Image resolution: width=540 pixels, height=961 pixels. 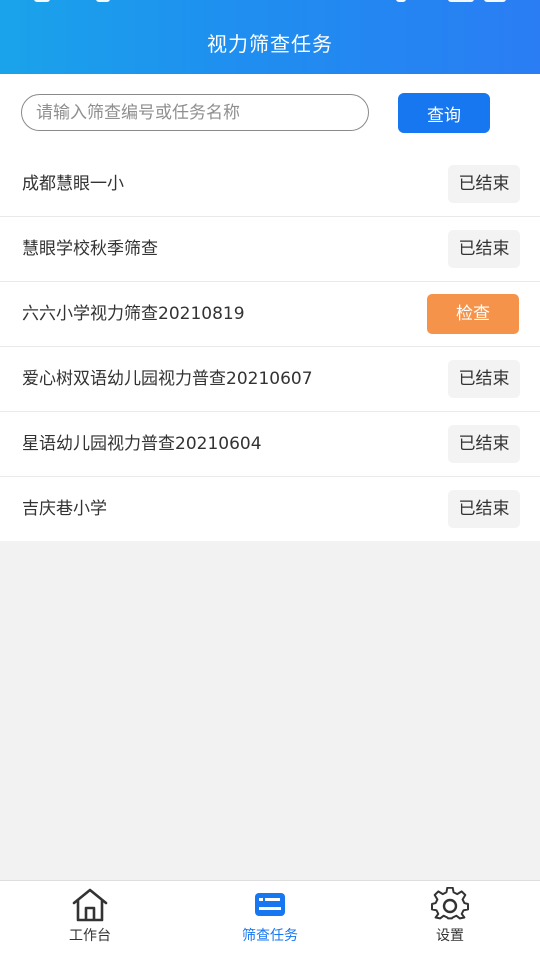 I want to click on signal-icon, so click(x=42, y=1).